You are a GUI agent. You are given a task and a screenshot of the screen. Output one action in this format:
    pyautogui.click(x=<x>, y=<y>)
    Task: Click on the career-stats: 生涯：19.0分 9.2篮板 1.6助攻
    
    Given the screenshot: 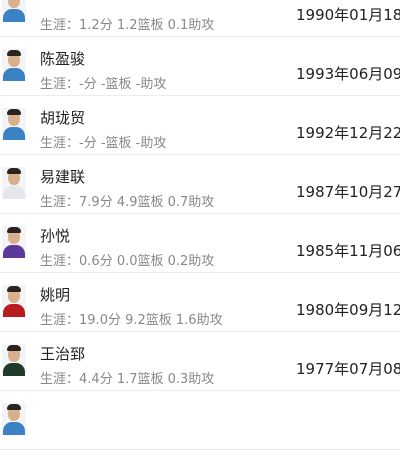 What is the action you would take?
    pyautogui.click(x=131, y=318)
    